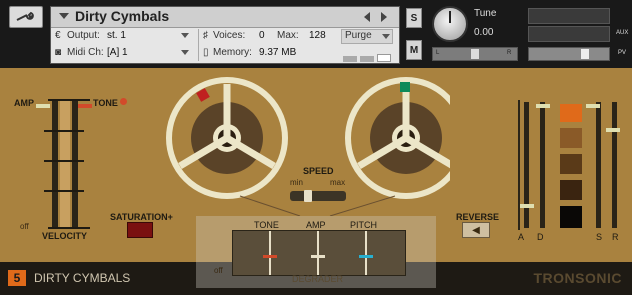  What do you see at coordinates (585, 54) in the screenshot?
I see `volume-handle` at bounding box center [585, 54].